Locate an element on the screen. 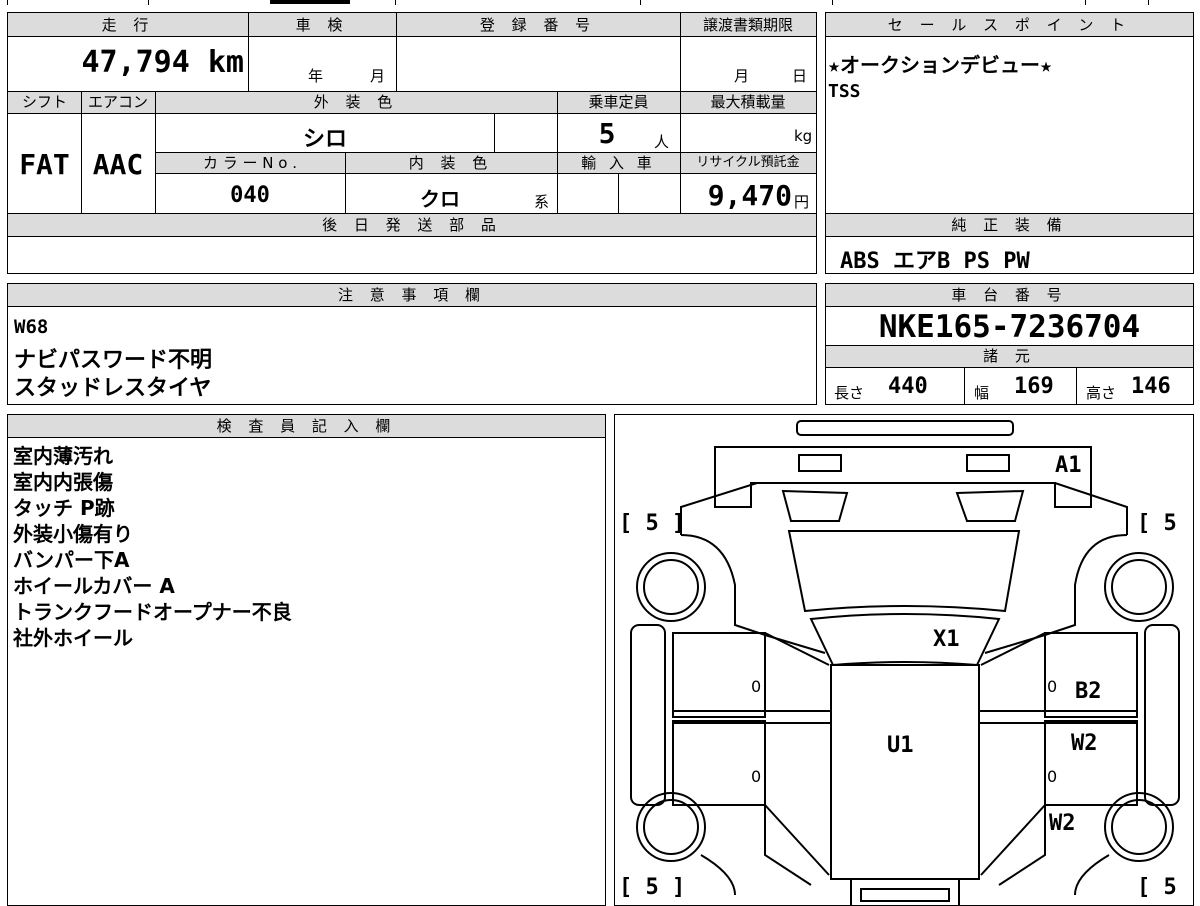 The width and height of the screenshot is (1200, 906). recycle-fee-value: 9,470 is located at coordinates (749, 195).